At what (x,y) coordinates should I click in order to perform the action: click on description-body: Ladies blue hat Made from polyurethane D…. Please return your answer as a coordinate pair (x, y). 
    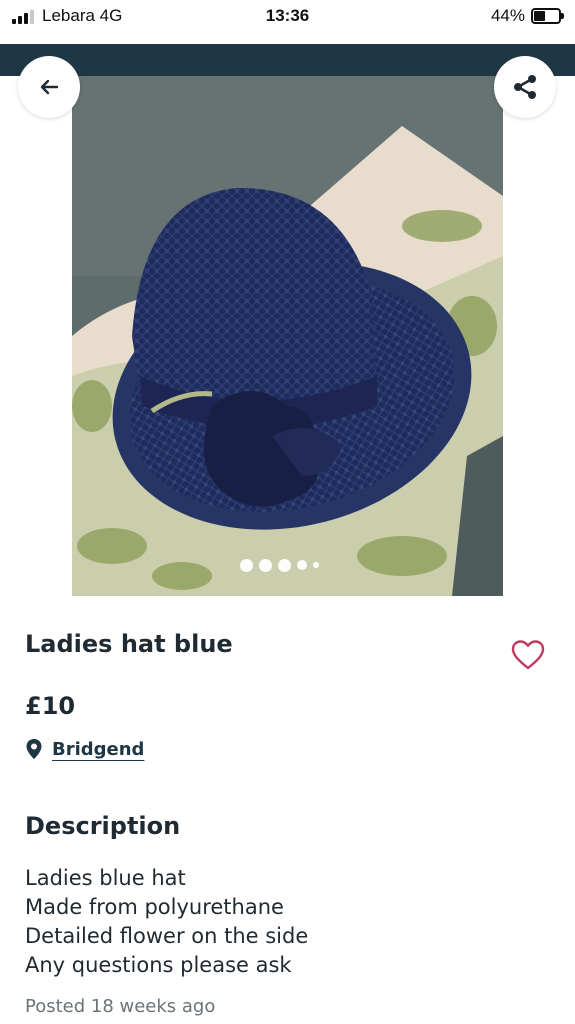
    Looking at the image, I should click on (290, 922).